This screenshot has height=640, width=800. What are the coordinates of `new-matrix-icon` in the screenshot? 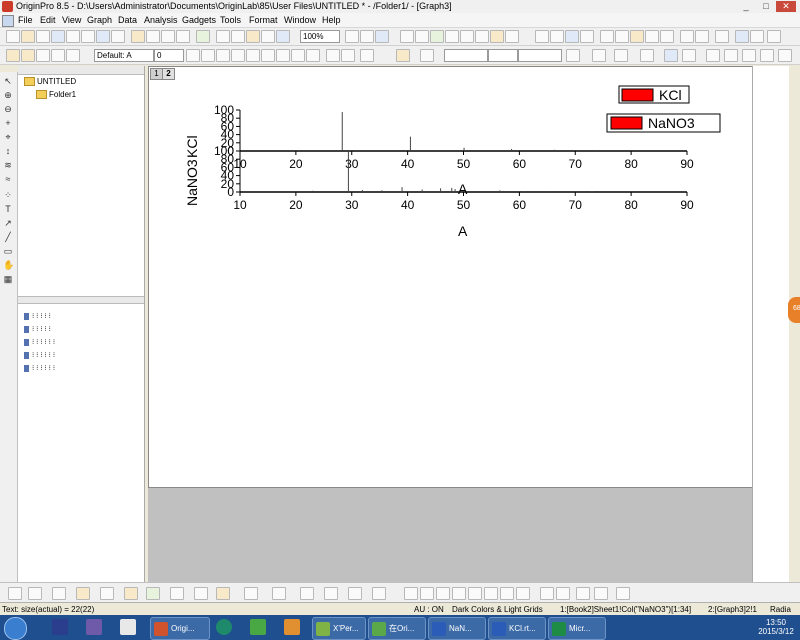 It's located at (73, 36).